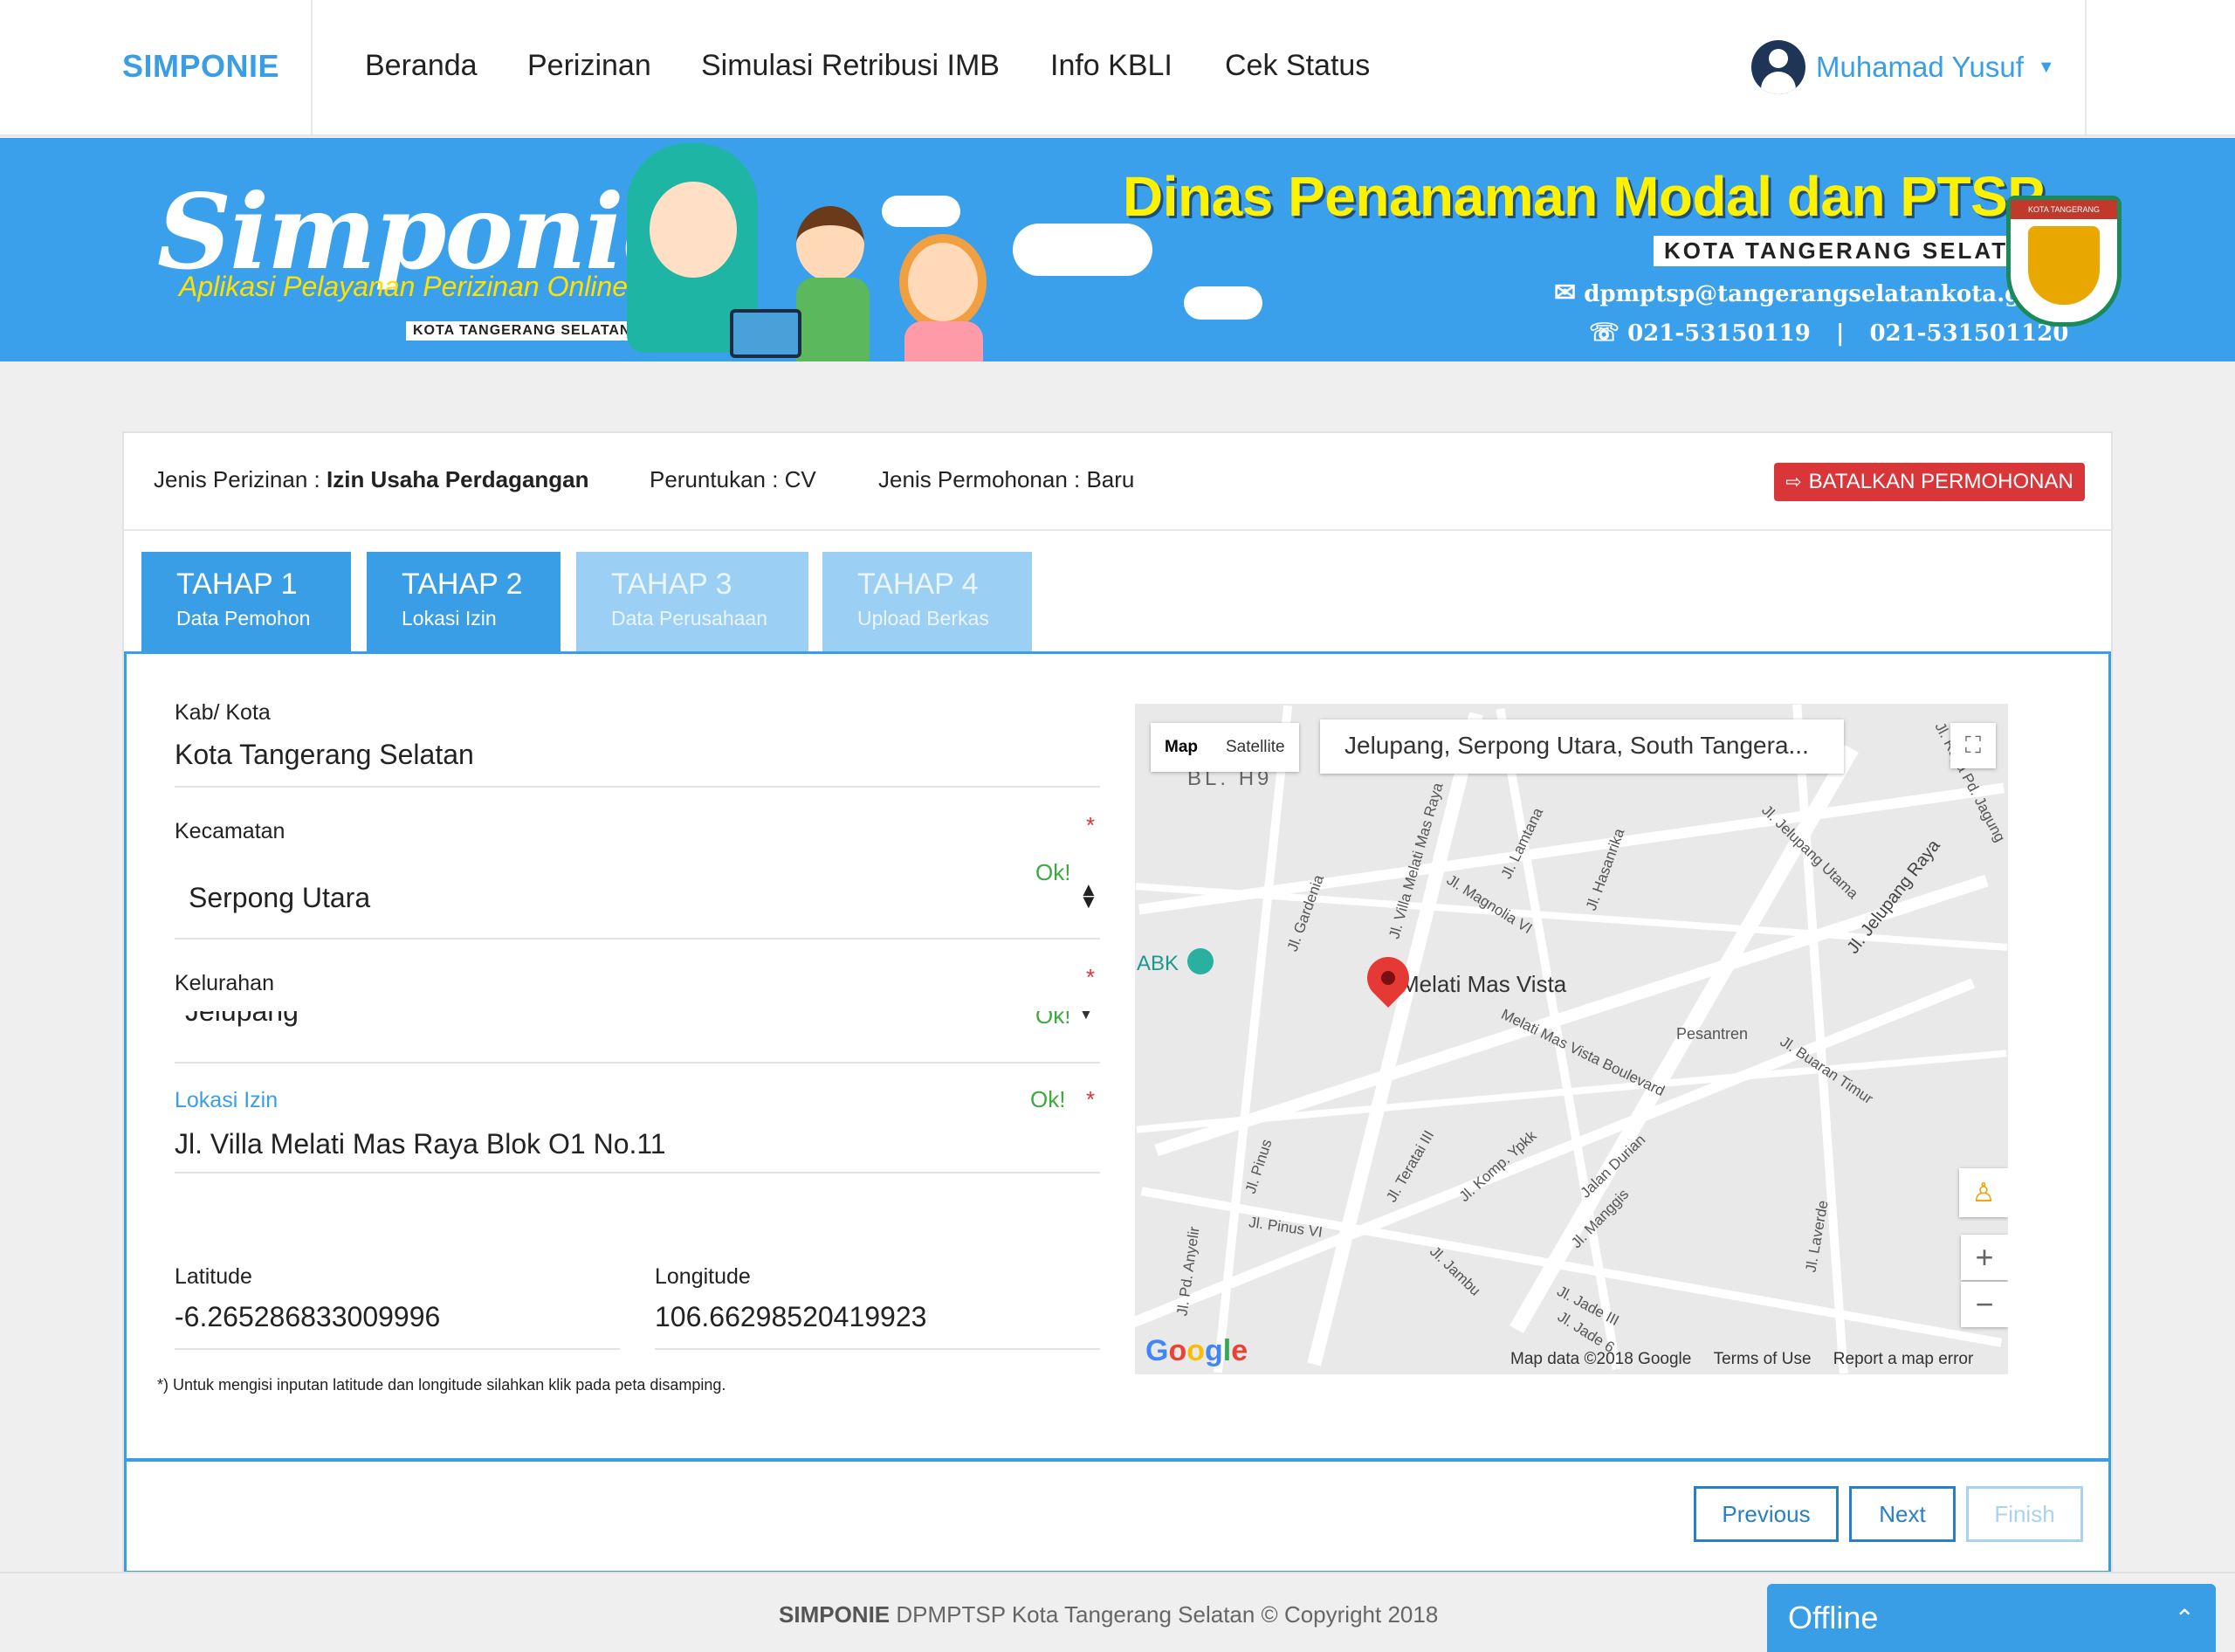  I want to click on kab-kota-label: Kab/ Kota, so click(223, 712).